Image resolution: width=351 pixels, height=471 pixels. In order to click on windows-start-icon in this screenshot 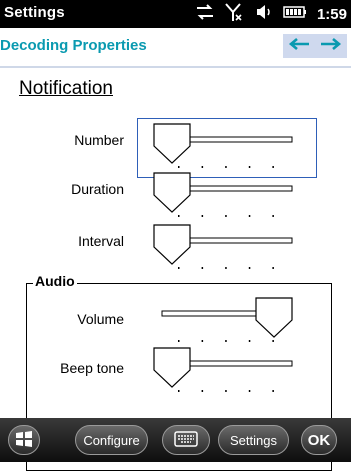, I will do `click(24, 440)`.